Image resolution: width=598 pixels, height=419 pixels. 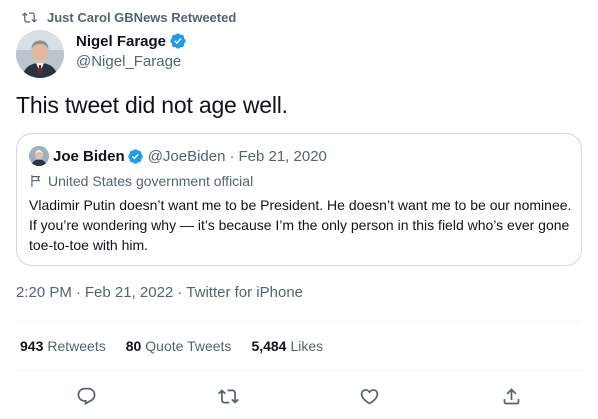 I want to click on quote-tweets-label: Quote Tweets, so click(x=188, y=346).